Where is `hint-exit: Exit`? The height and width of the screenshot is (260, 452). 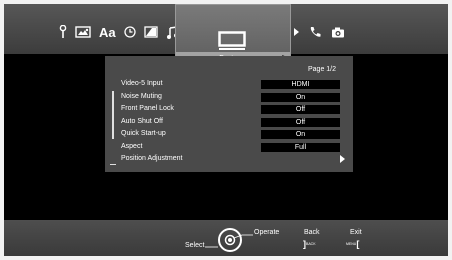
hint-exit: Exit is located at coordinates (356, 232).